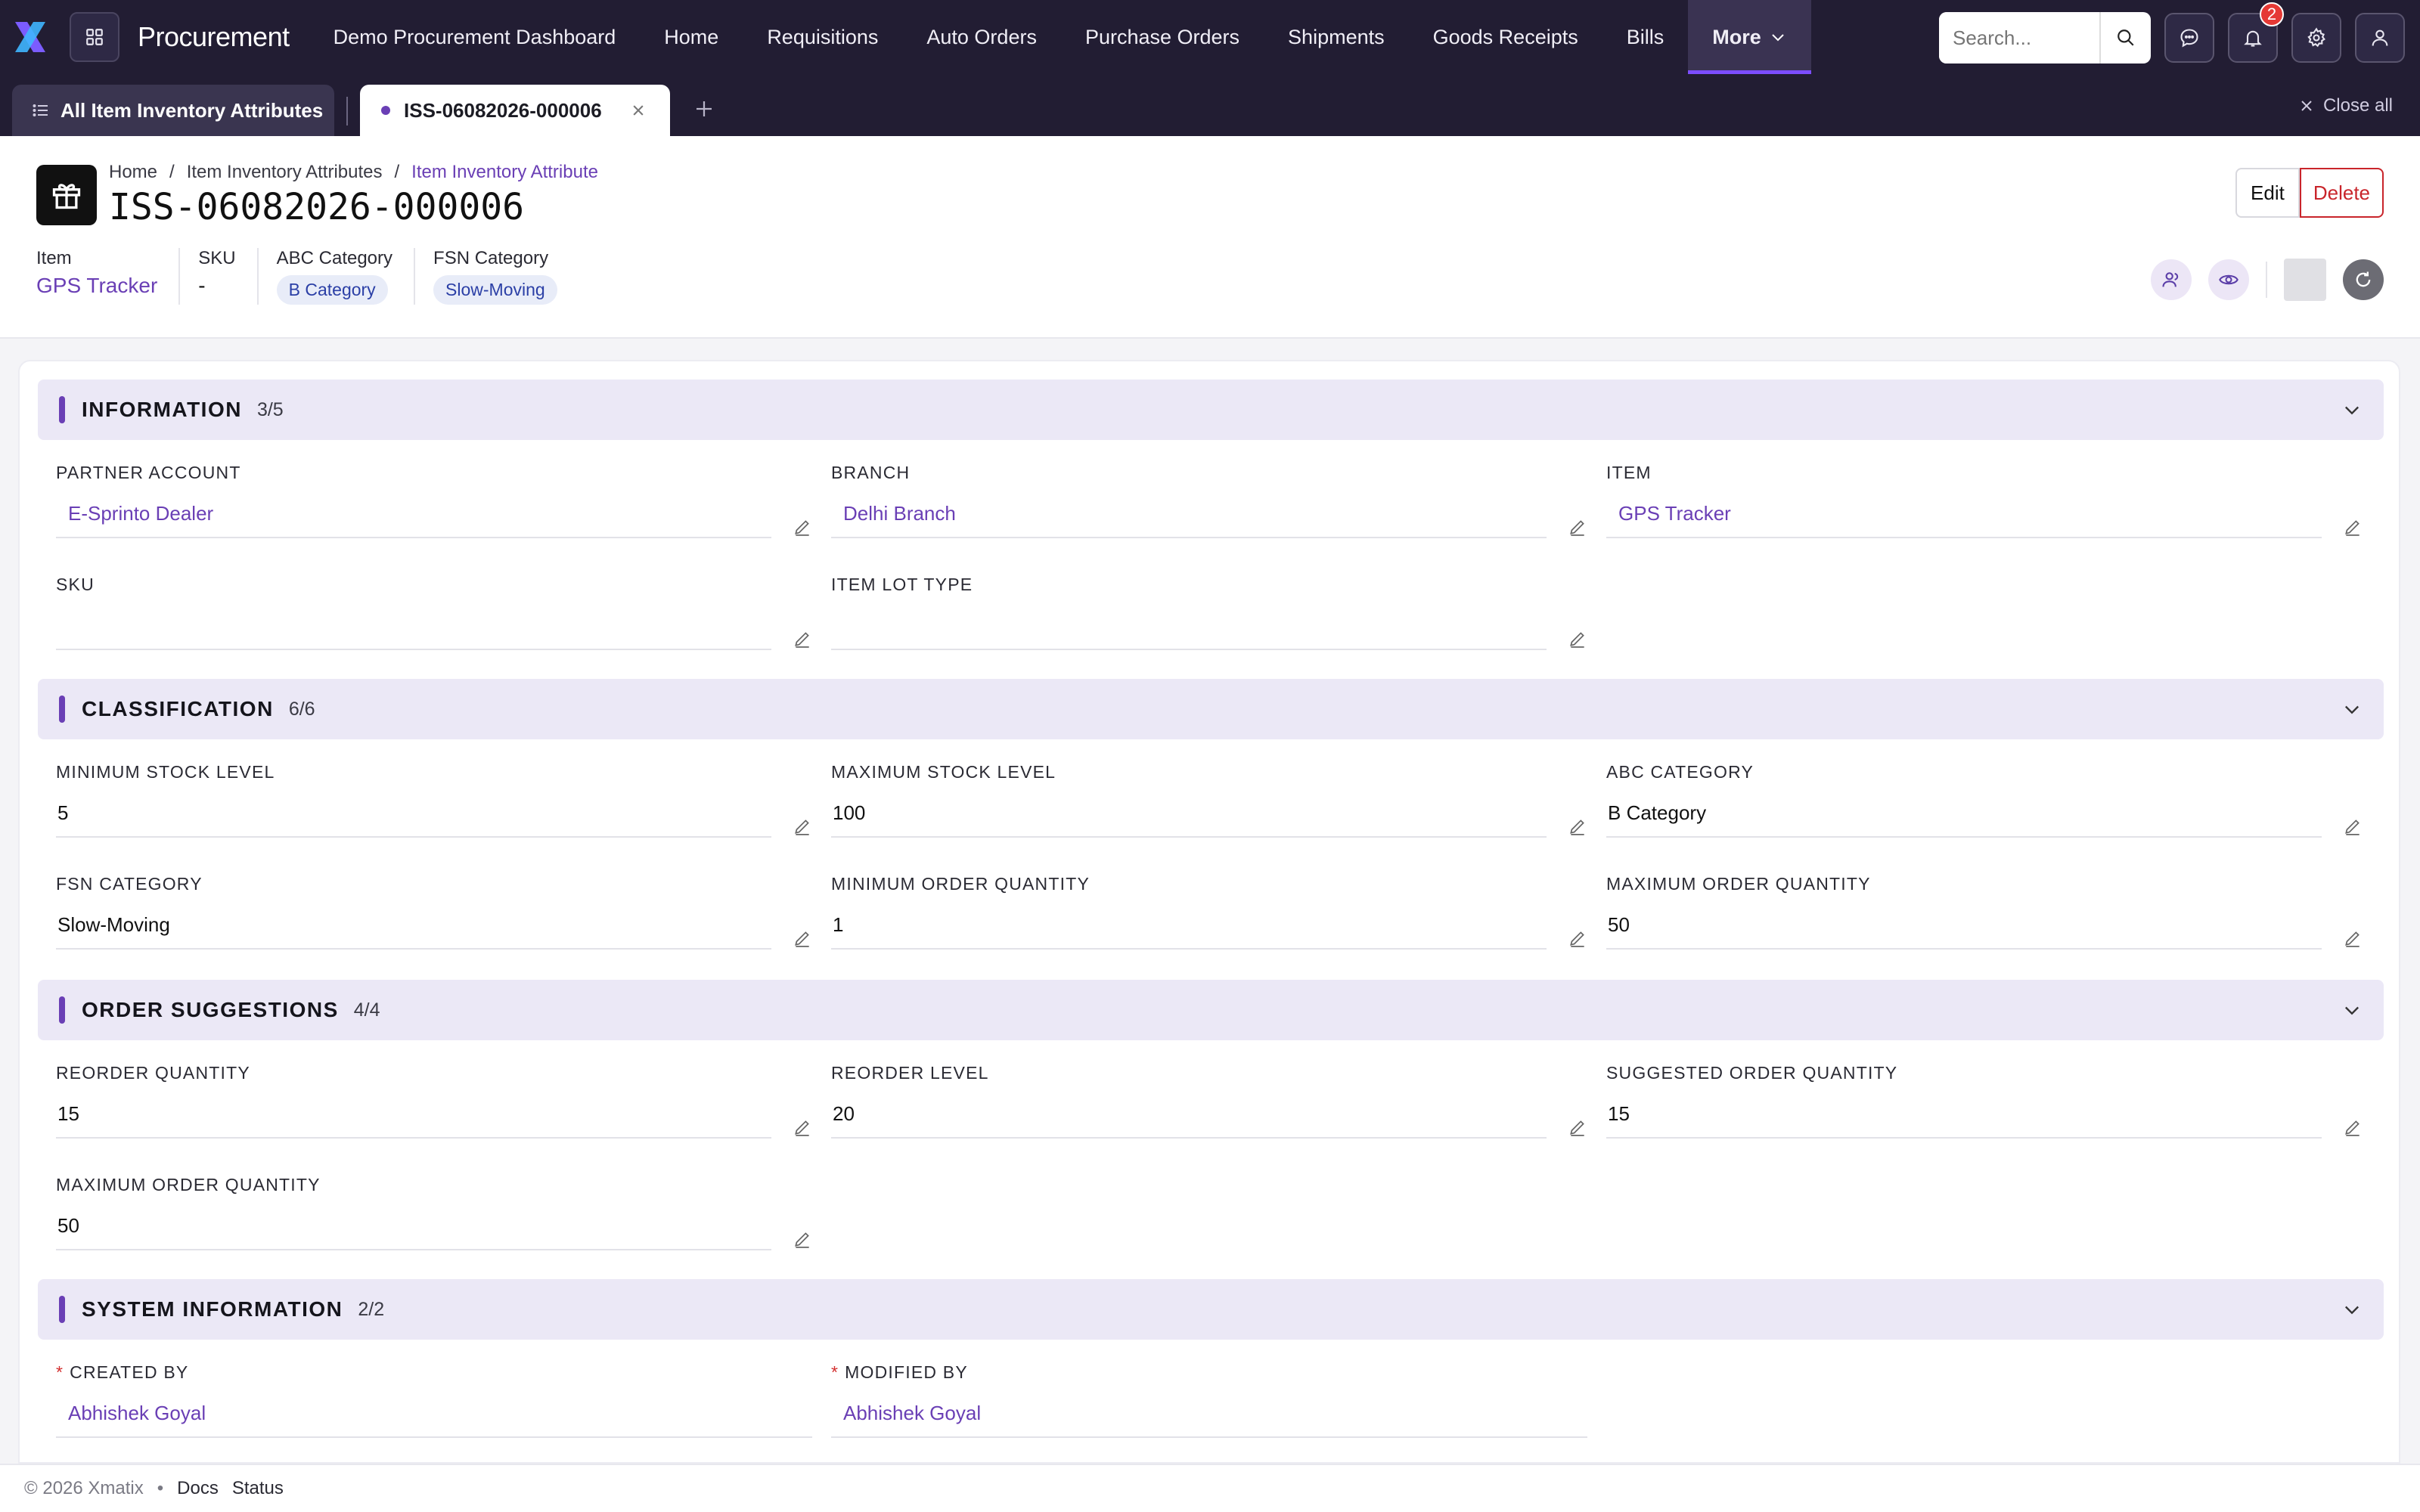  I want to click on edit-button: Edit, so click(2267, 193).